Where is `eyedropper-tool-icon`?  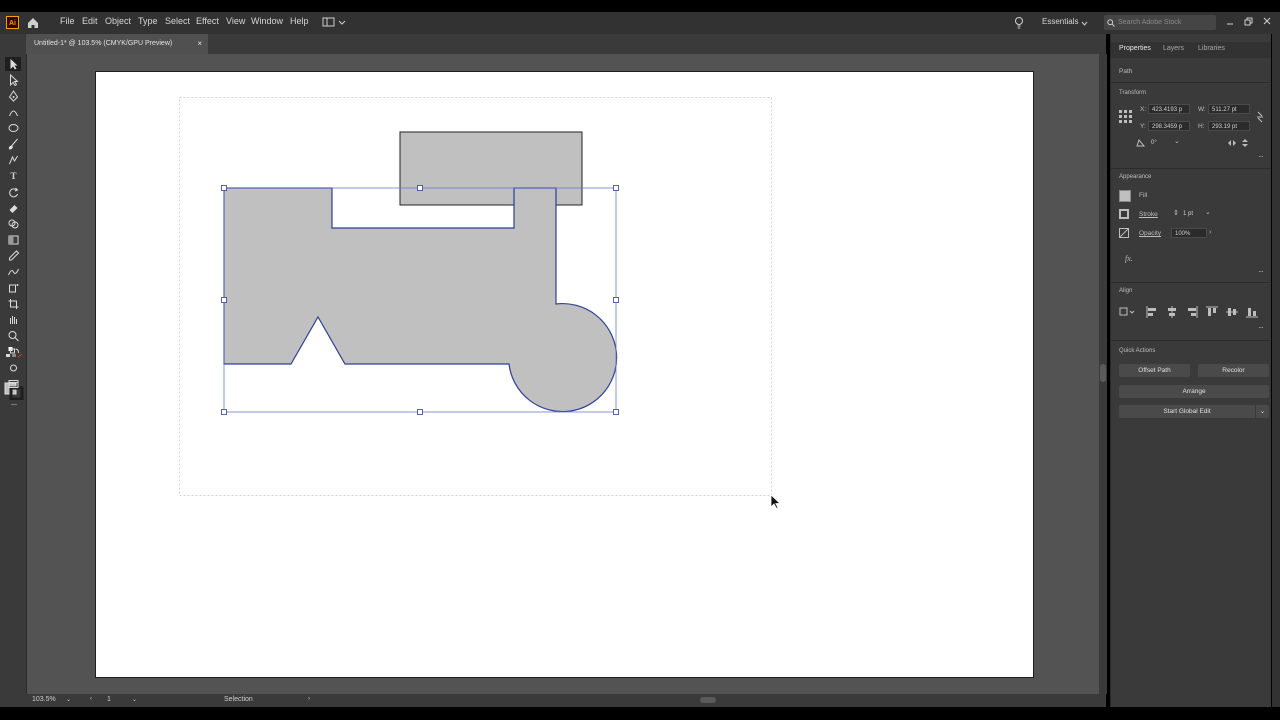
eyedropper-tool-icon is located at coordinates (13, 256).